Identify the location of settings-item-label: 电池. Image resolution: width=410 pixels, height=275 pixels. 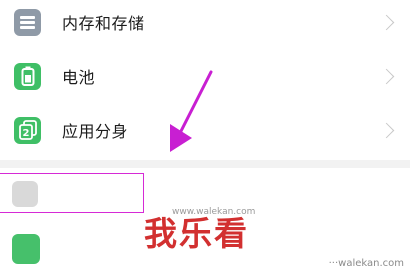
(79, 77).